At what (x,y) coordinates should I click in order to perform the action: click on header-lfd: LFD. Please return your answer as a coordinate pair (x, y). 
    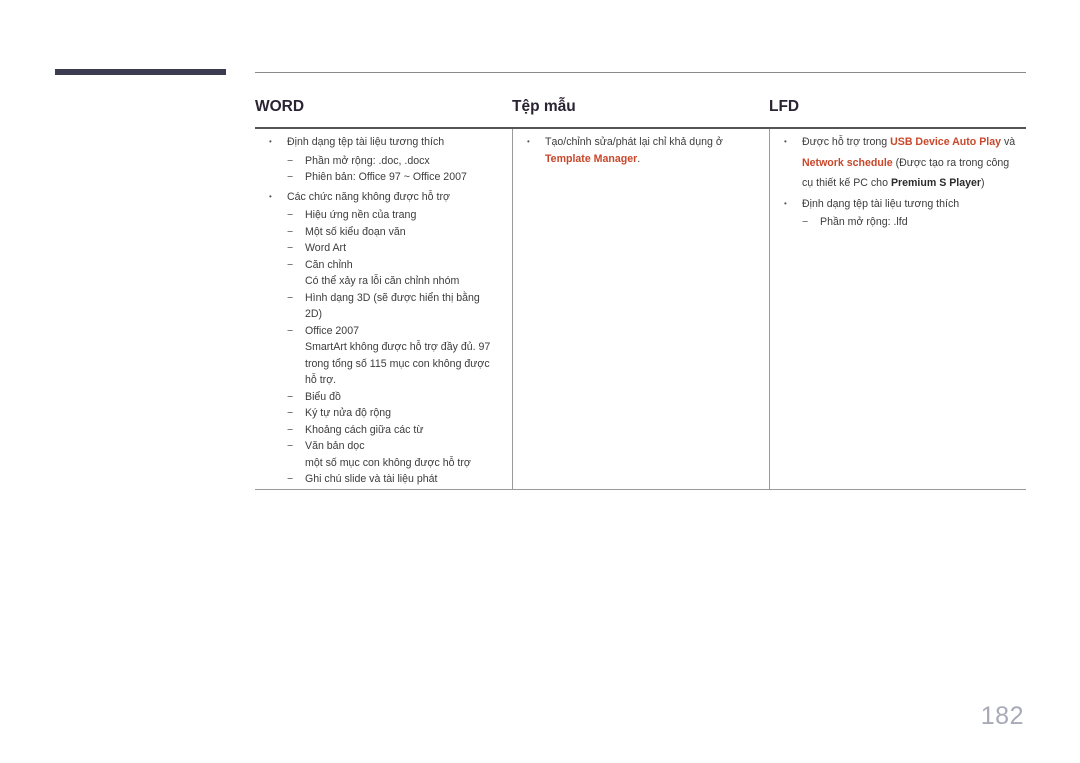
    Looking at the image, I should click on (784, 106).